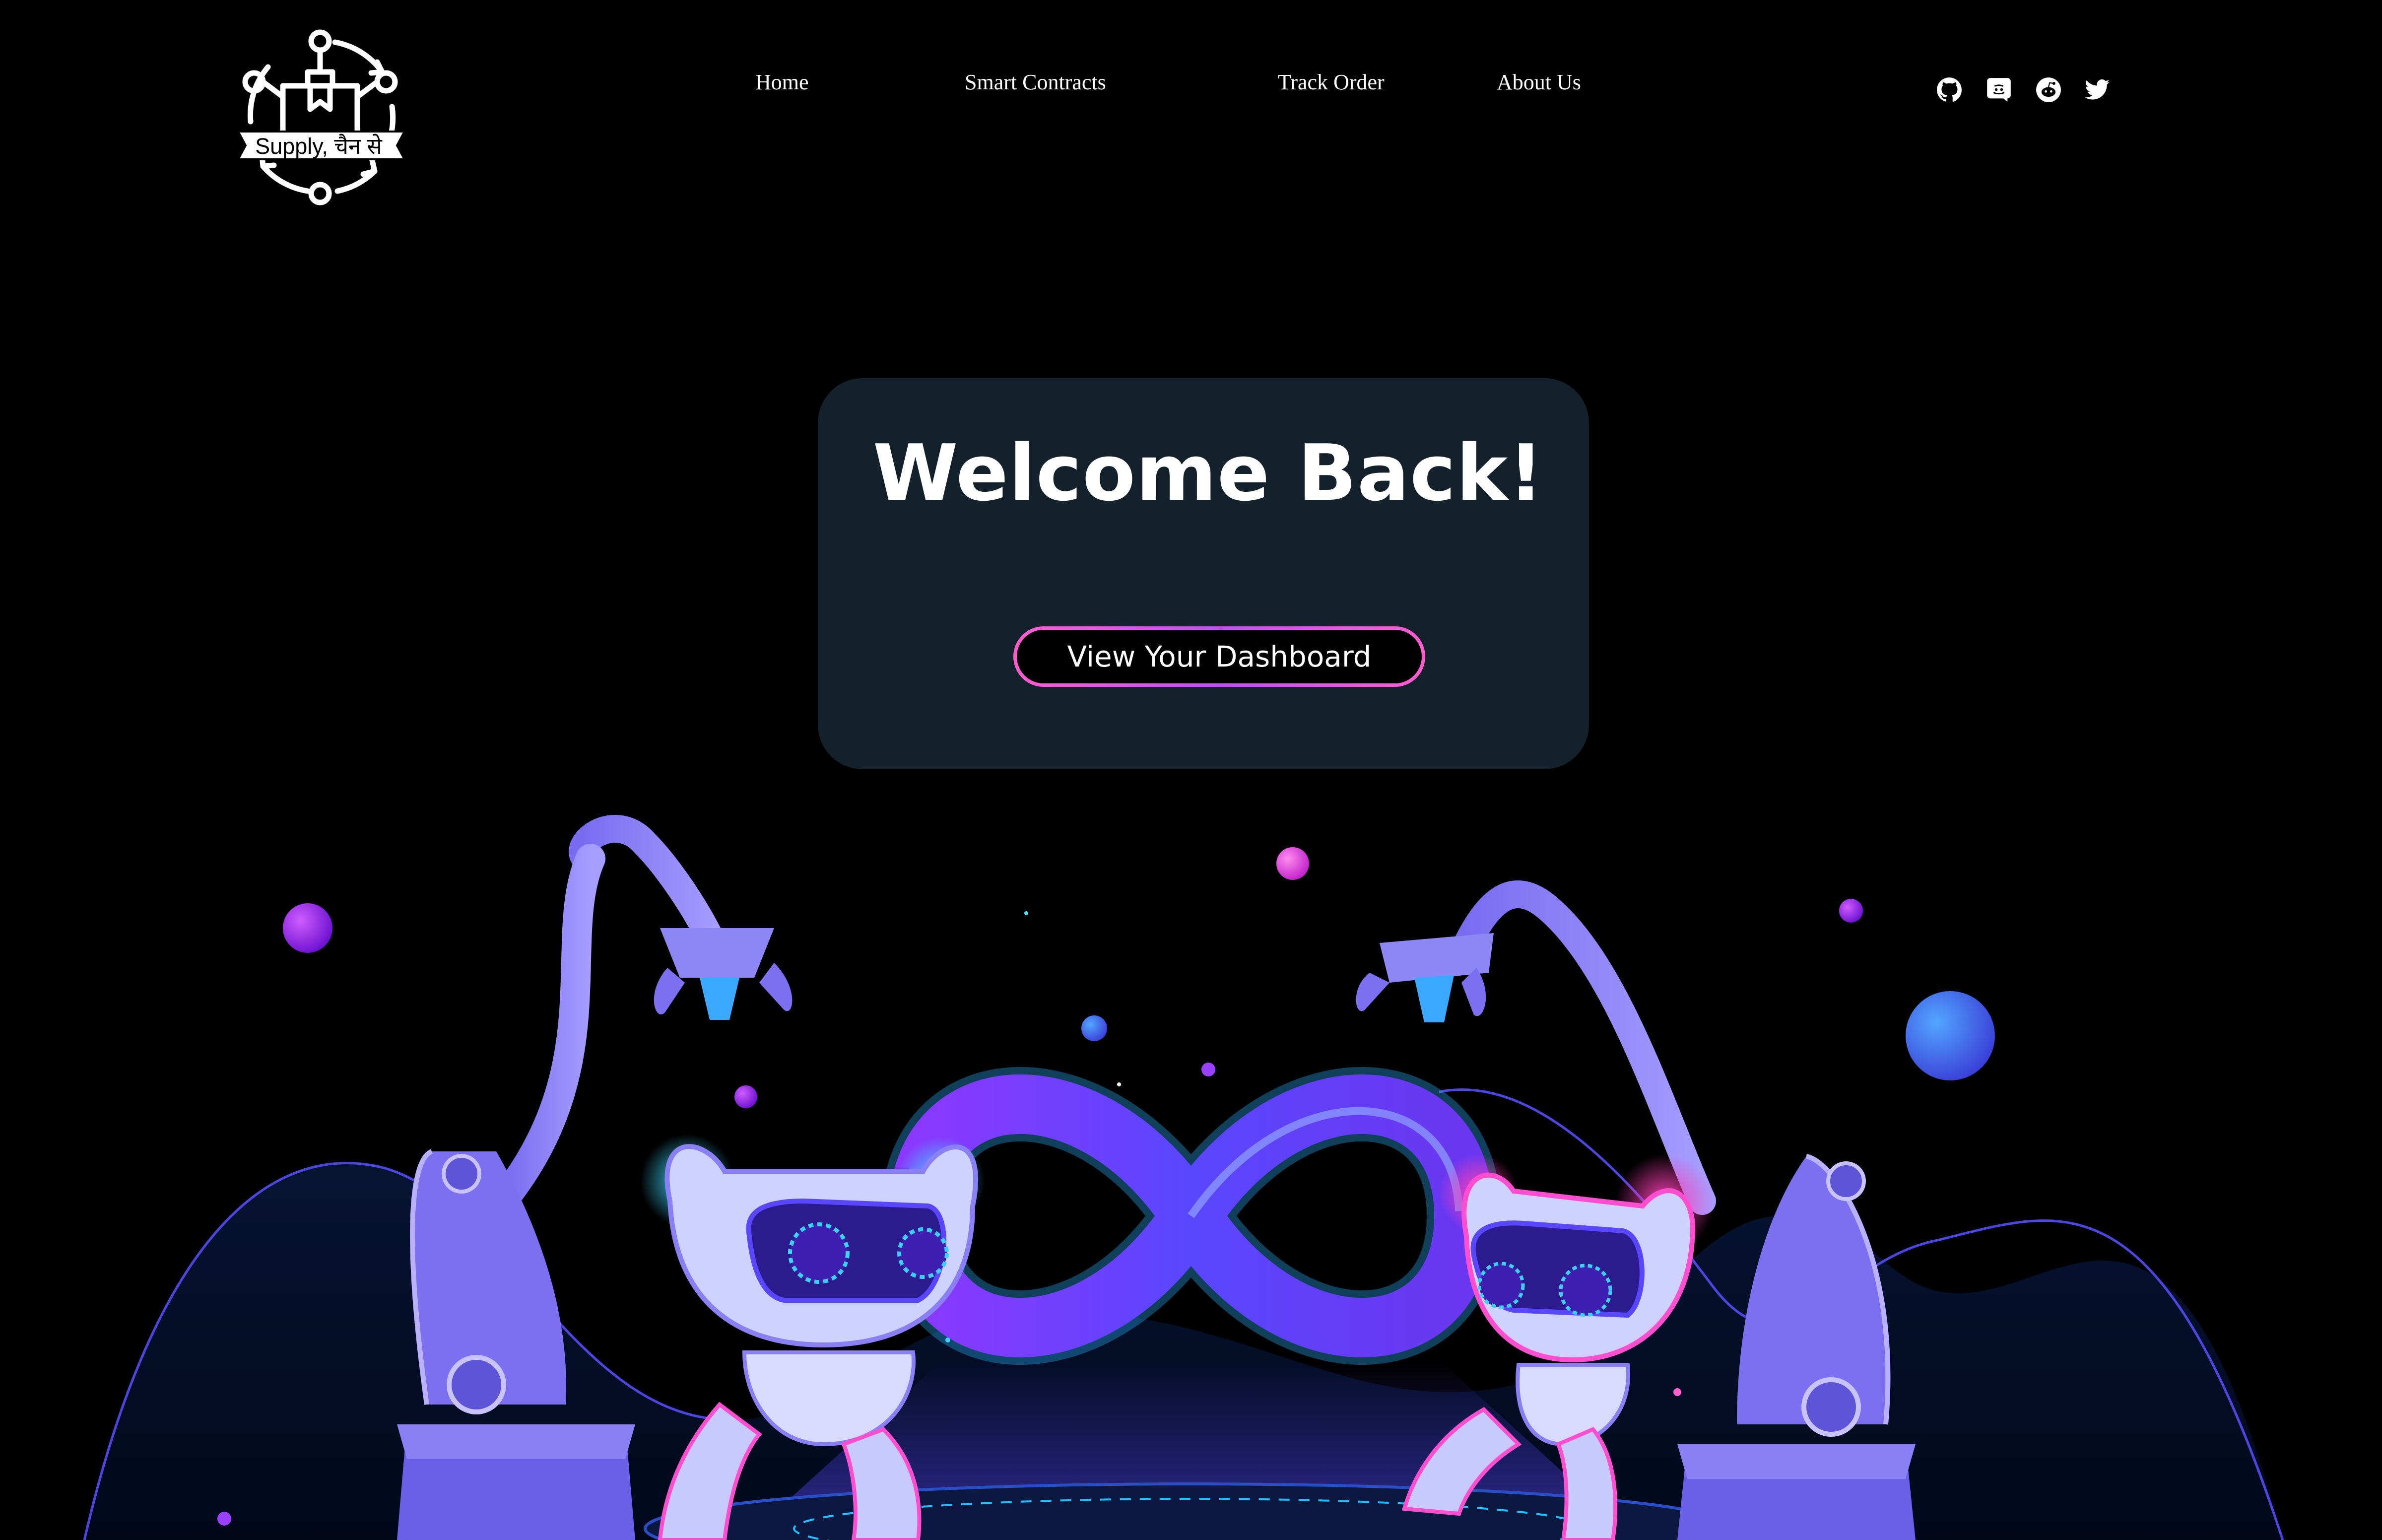  What do you see at coordinates (1949, 90) in the screenshot?
I see `github-icon` at bounding box center [1949, 90].